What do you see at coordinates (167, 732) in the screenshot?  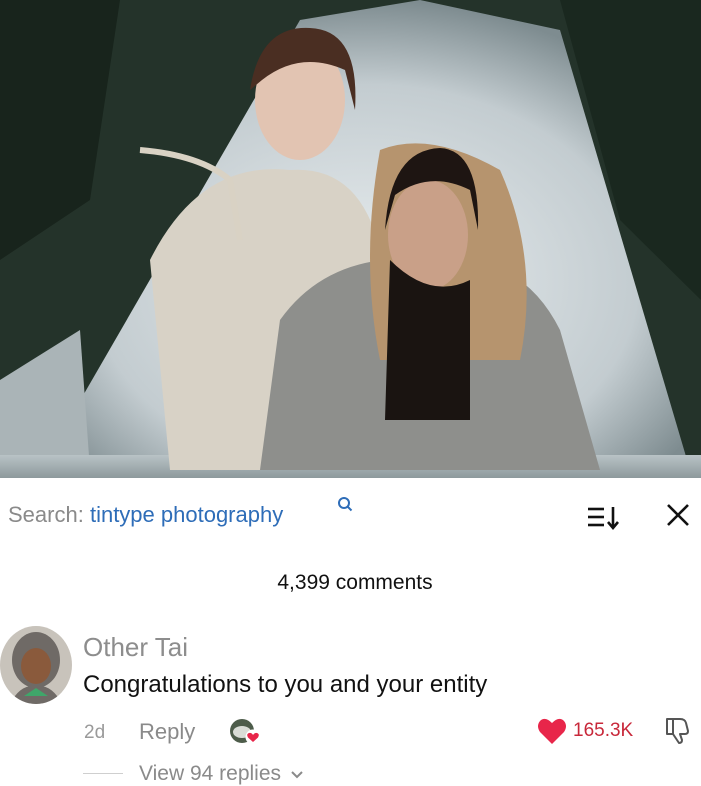 I see `reply-button: Reply` at bounding box center [167, 732].